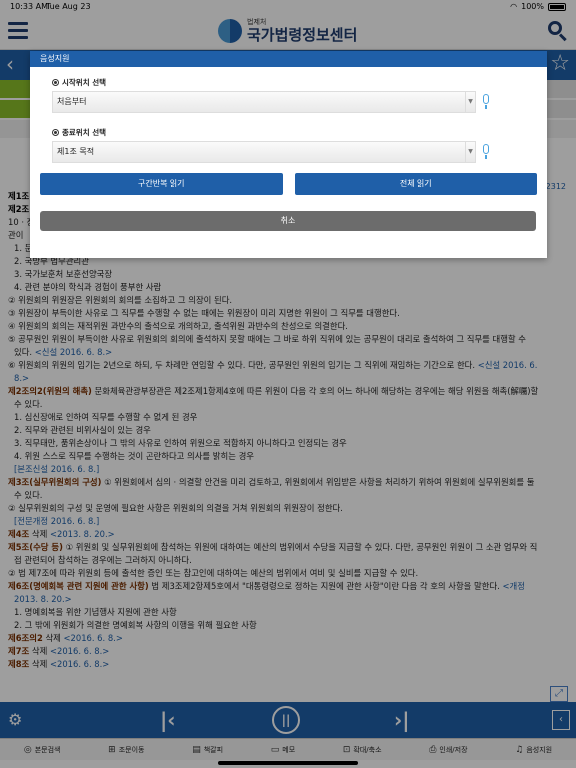  I want to click on end-position-select: 제1조 목적 ▼, so click(264, 152).